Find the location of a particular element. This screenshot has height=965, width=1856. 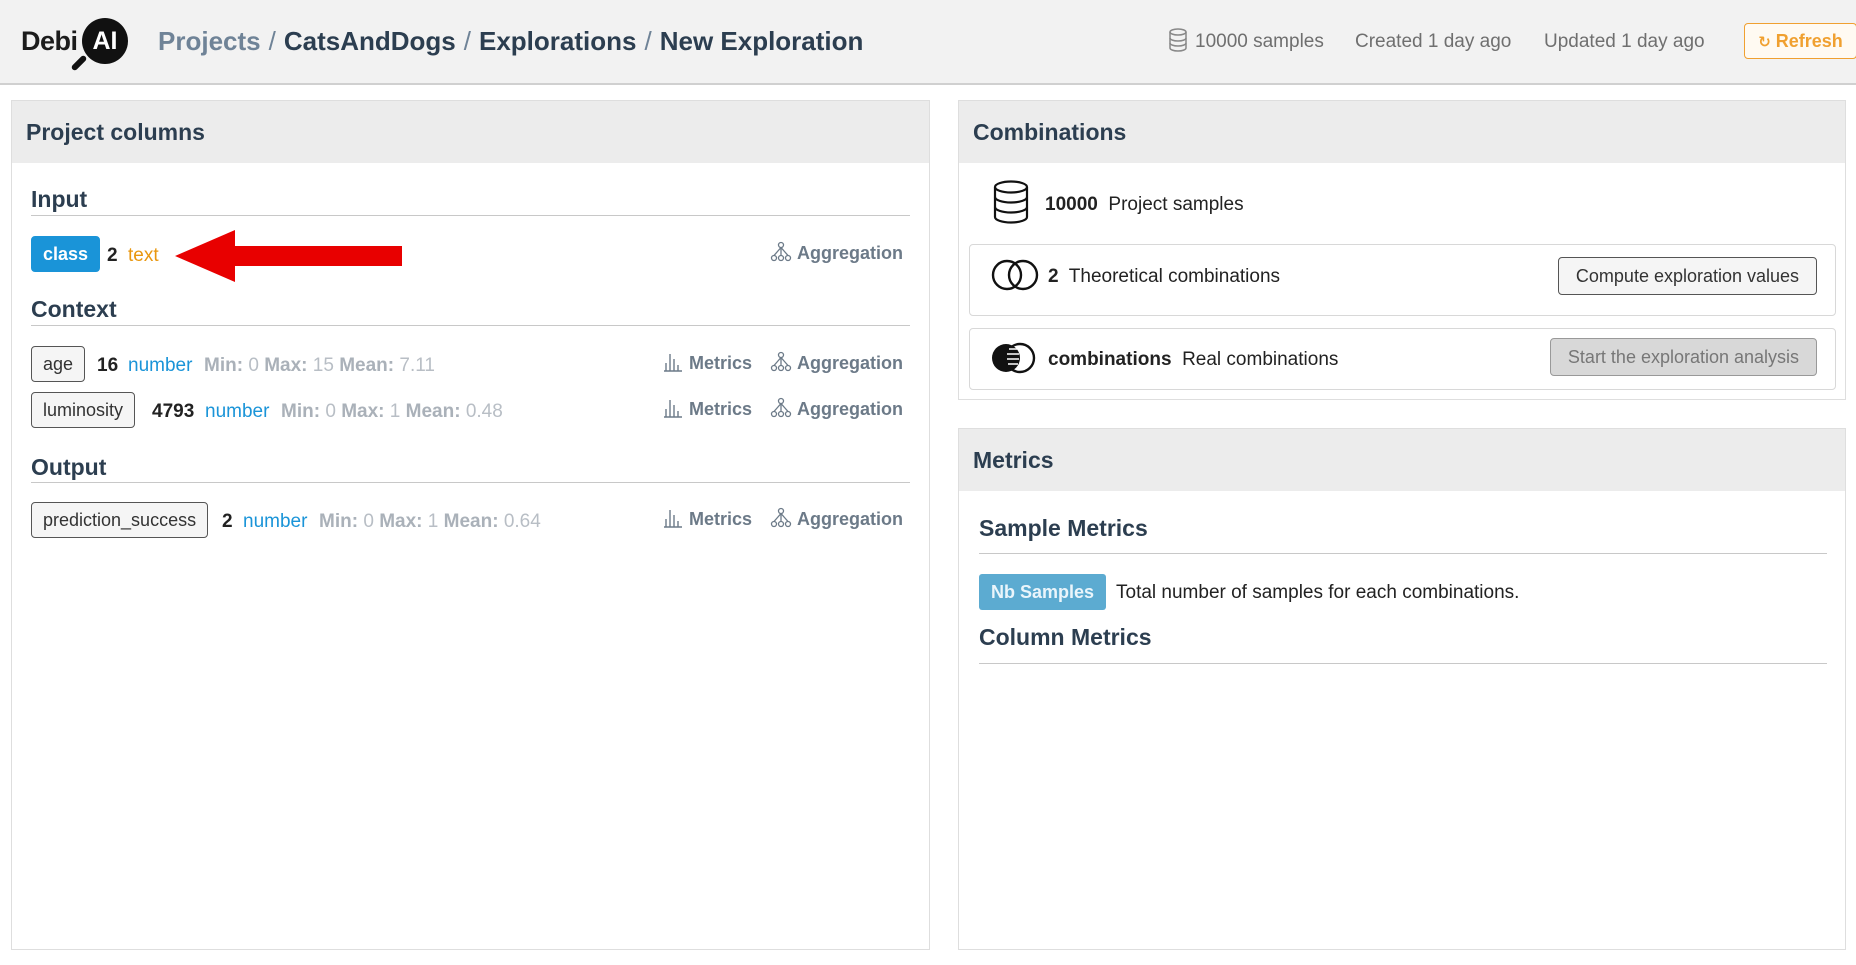

start-exploration-analysis-button: Start the exploration analysis is located at coordinates (1683, 357).